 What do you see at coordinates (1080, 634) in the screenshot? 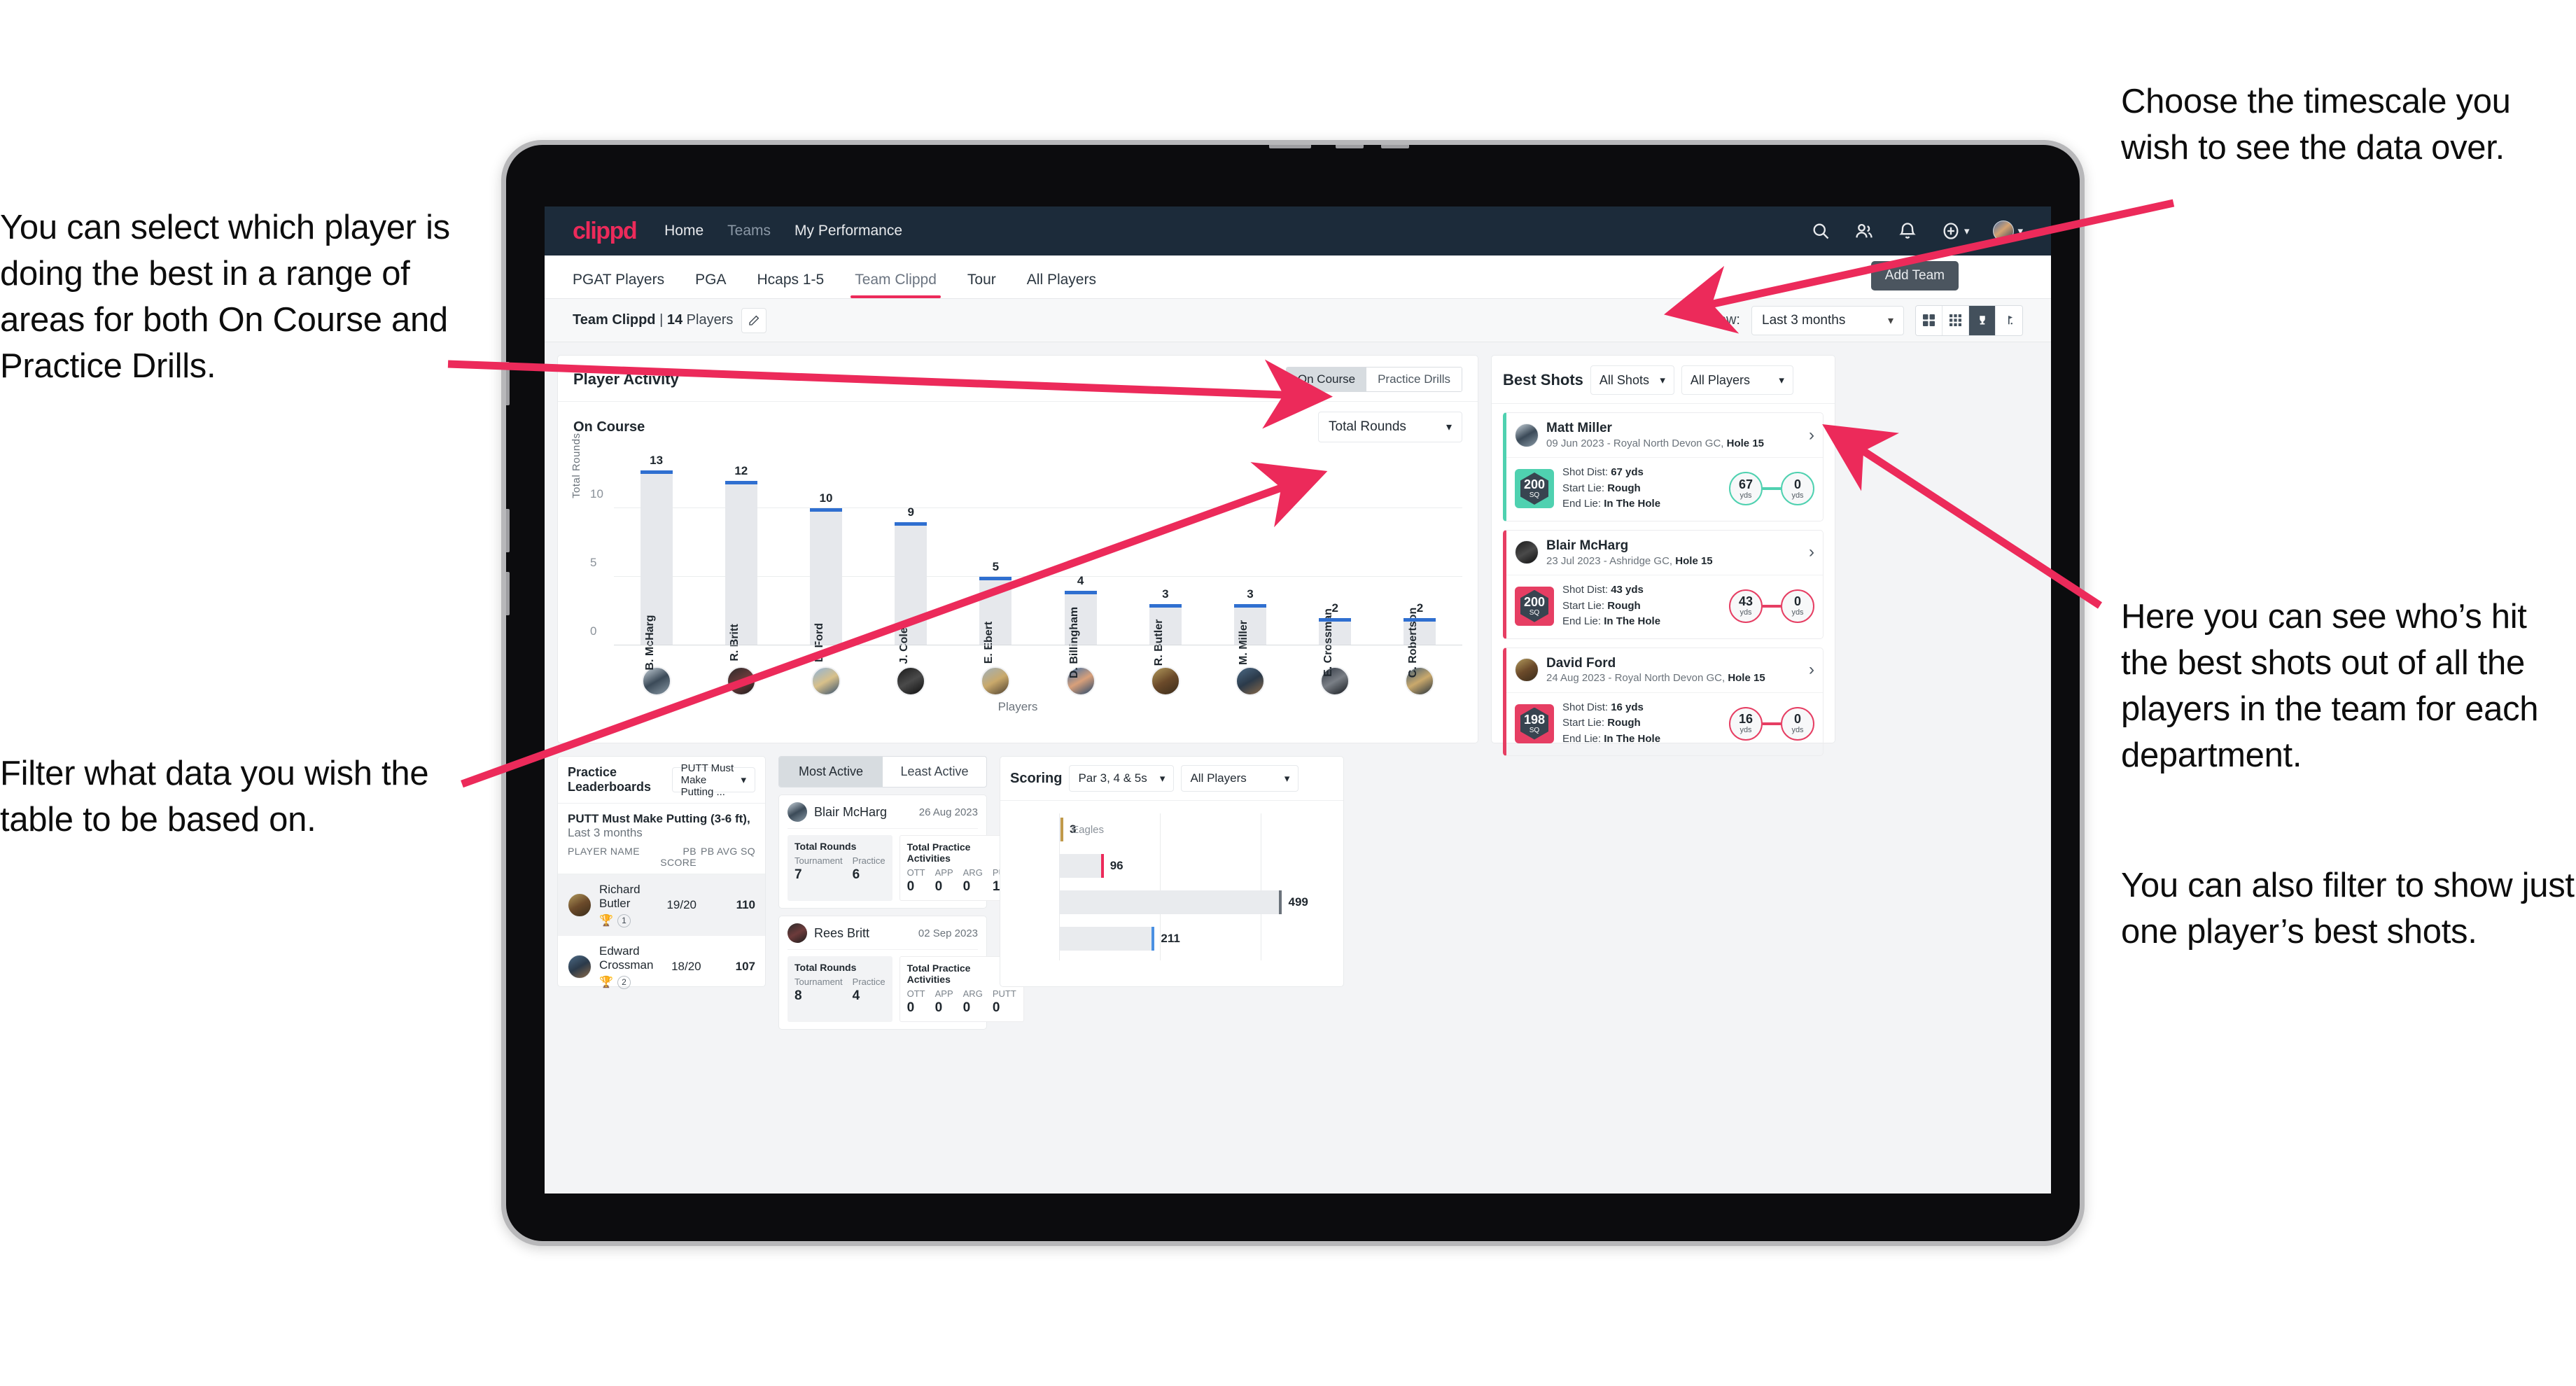
I see `bar: D. Billingham` at bounding box center [1080, 634].